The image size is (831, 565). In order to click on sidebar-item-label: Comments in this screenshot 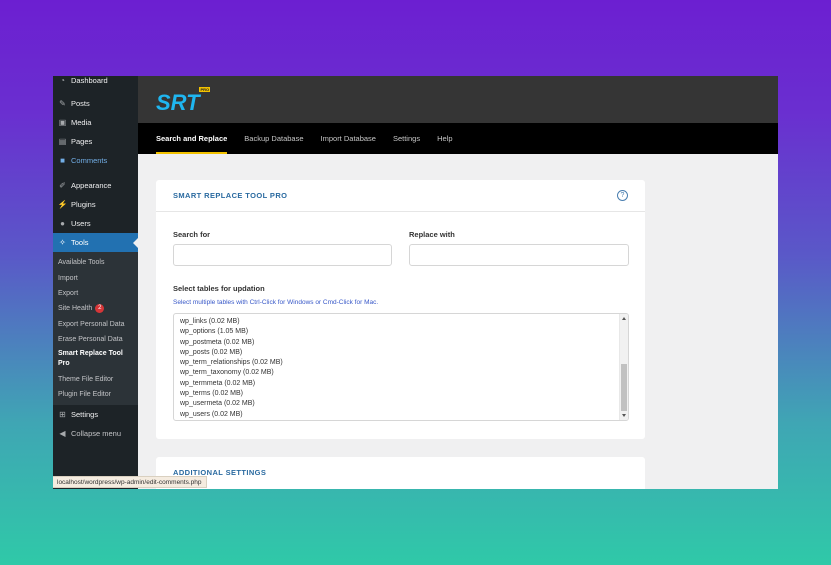, I will do `click(89, 160)`.